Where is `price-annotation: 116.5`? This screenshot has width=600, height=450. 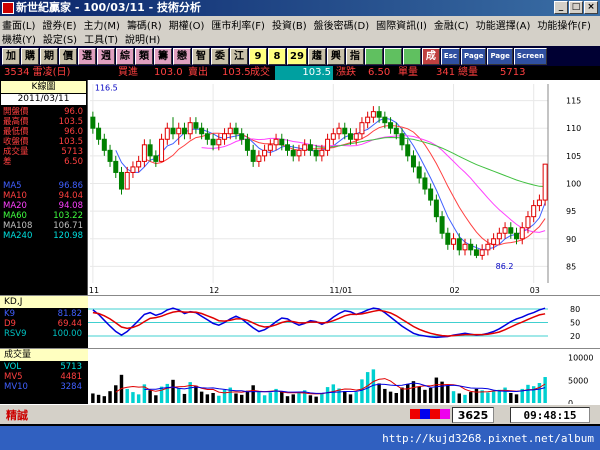 price-annotation: 116.5 is located at coordinates (106, 87).